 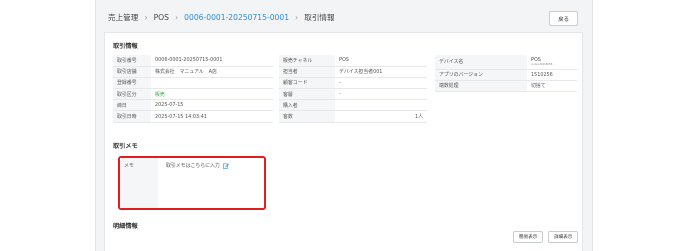 What do you see at coordinates (212, 116) in the screenshot?
I see `row-value: 2025-07-15 14:03:41` at bounding box center [212, 116].